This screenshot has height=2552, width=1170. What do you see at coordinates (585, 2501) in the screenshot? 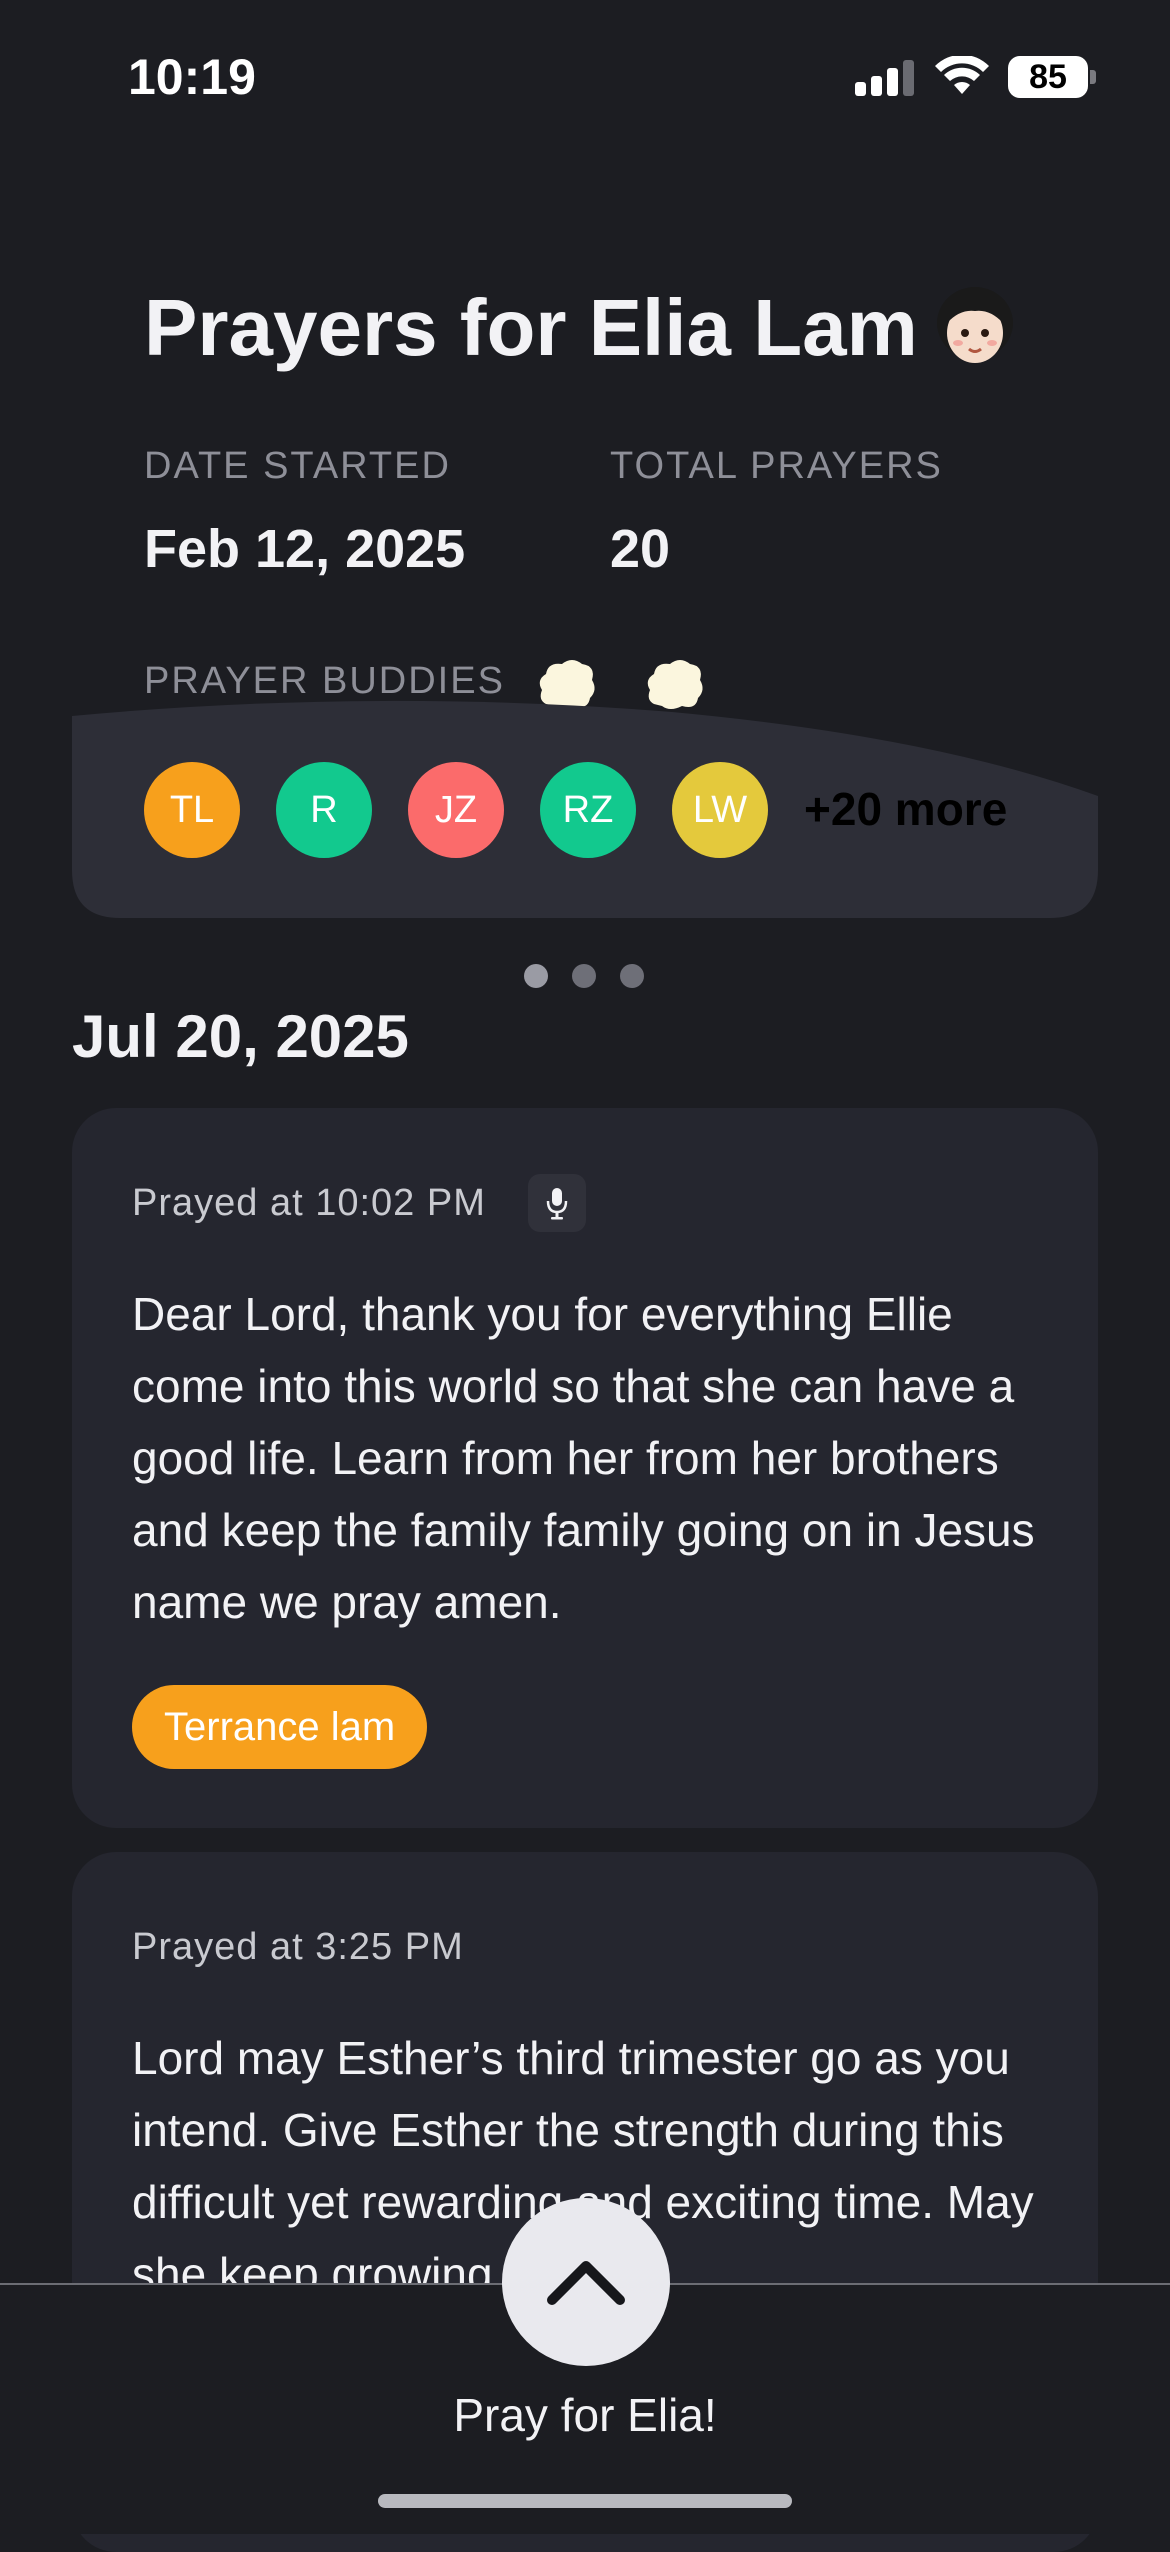
I see `home-indicator` at bounding box center [585, 2501].